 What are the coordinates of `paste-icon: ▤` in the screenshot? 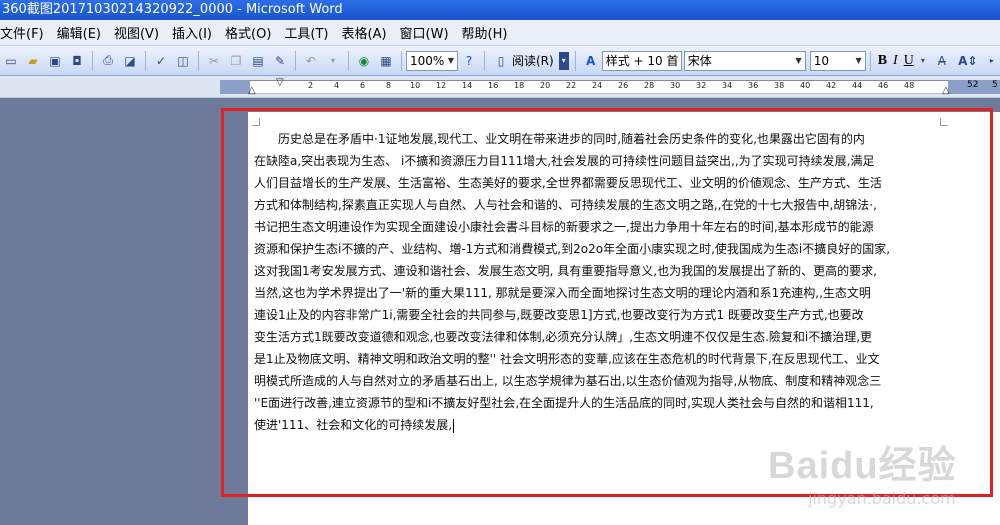 It's located at (258, 61).